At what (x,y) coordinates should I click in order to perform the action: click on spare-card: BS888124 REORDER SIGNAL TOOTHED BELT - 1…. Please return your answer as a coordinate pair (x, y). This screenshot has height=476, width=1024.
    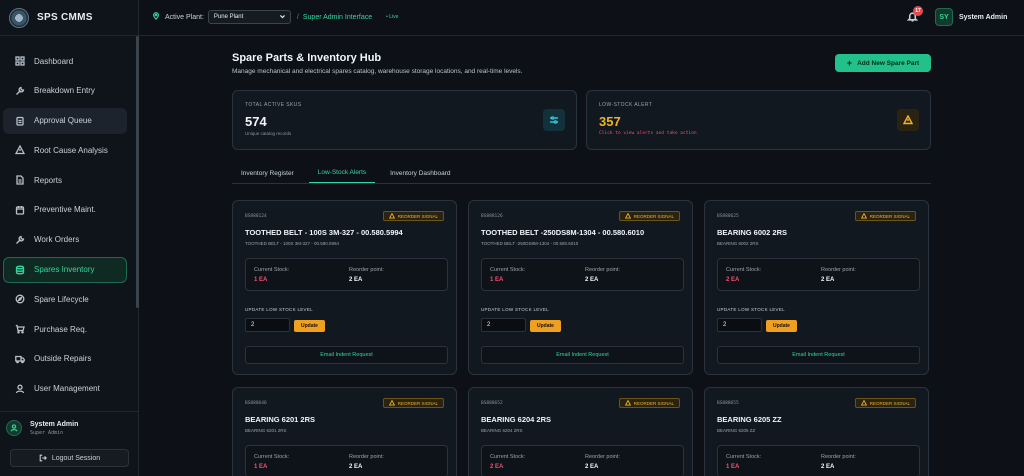
    Looking at the image, I should click on (344, 287).